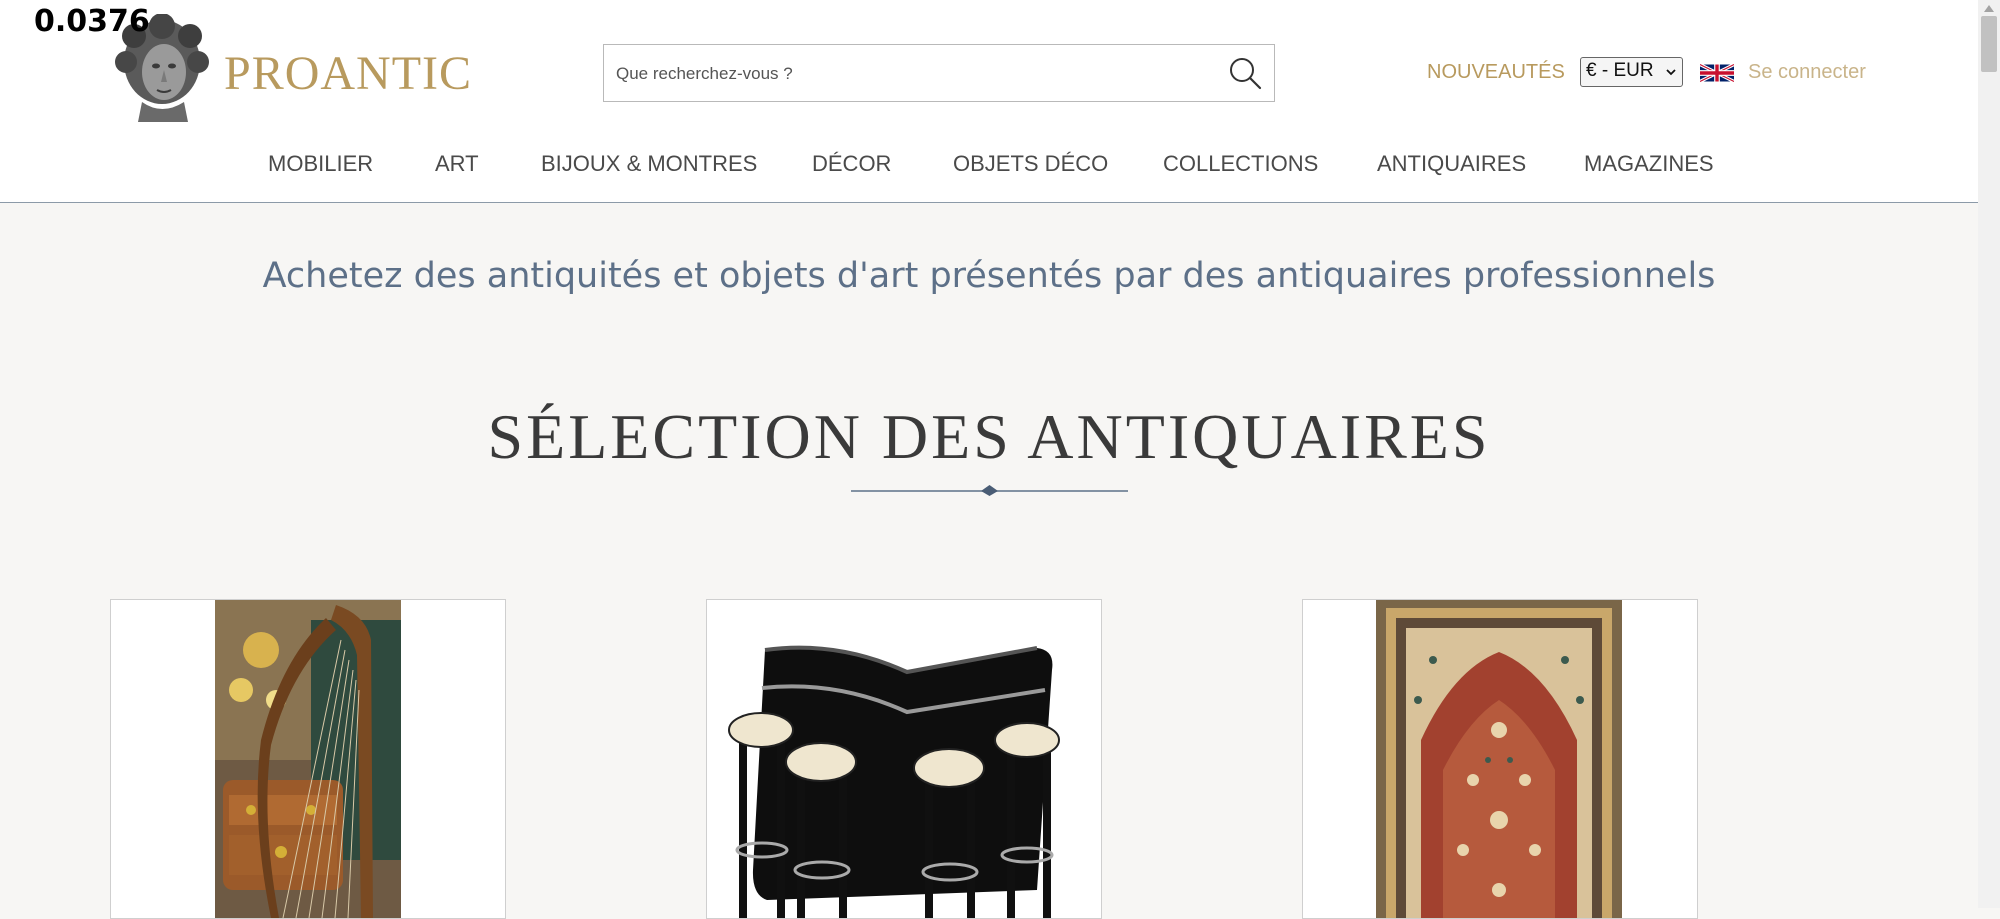 The width and height of the screenshot is (2000, 919). I want to click on nav-item-magazines: MAGAZINES, so click(1649, 164).